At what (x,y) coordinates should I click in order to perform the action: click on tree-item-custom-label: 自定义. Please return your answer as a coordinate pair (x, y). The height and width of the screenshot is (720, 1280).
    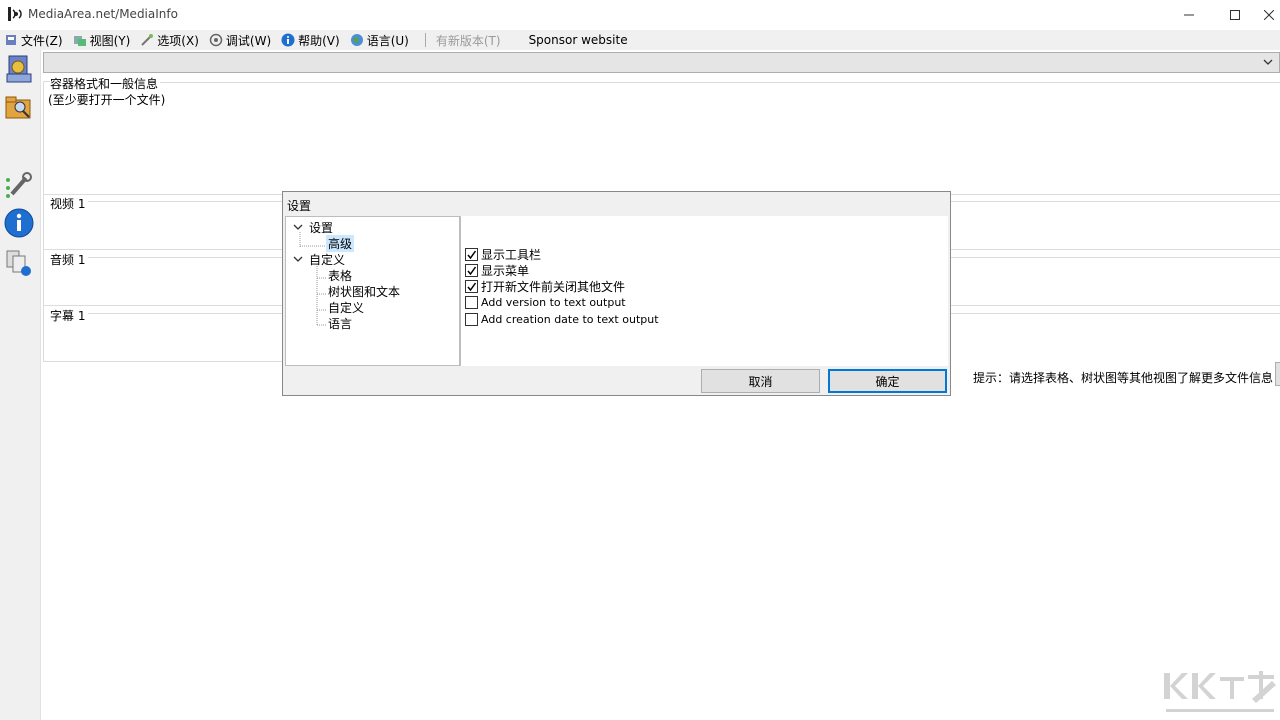
    Looking at the image, I should click on (346, 308).